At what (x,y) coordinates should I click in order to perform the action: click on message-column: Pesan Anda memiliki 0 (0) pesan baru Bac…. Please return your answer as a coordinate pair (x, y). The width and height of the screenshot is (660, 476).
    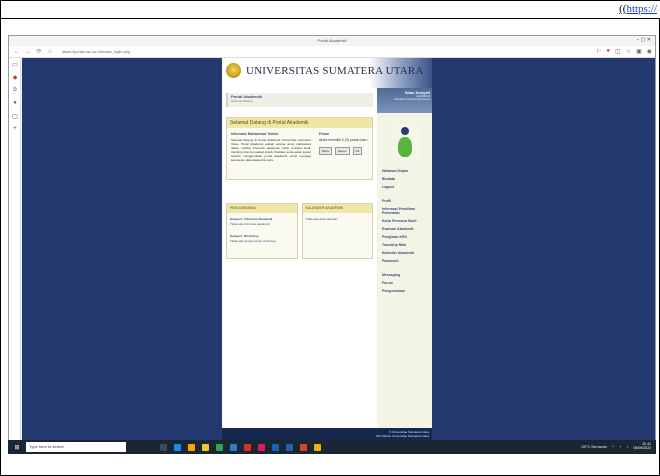
    Looking at the image, I should click on (346, 143).